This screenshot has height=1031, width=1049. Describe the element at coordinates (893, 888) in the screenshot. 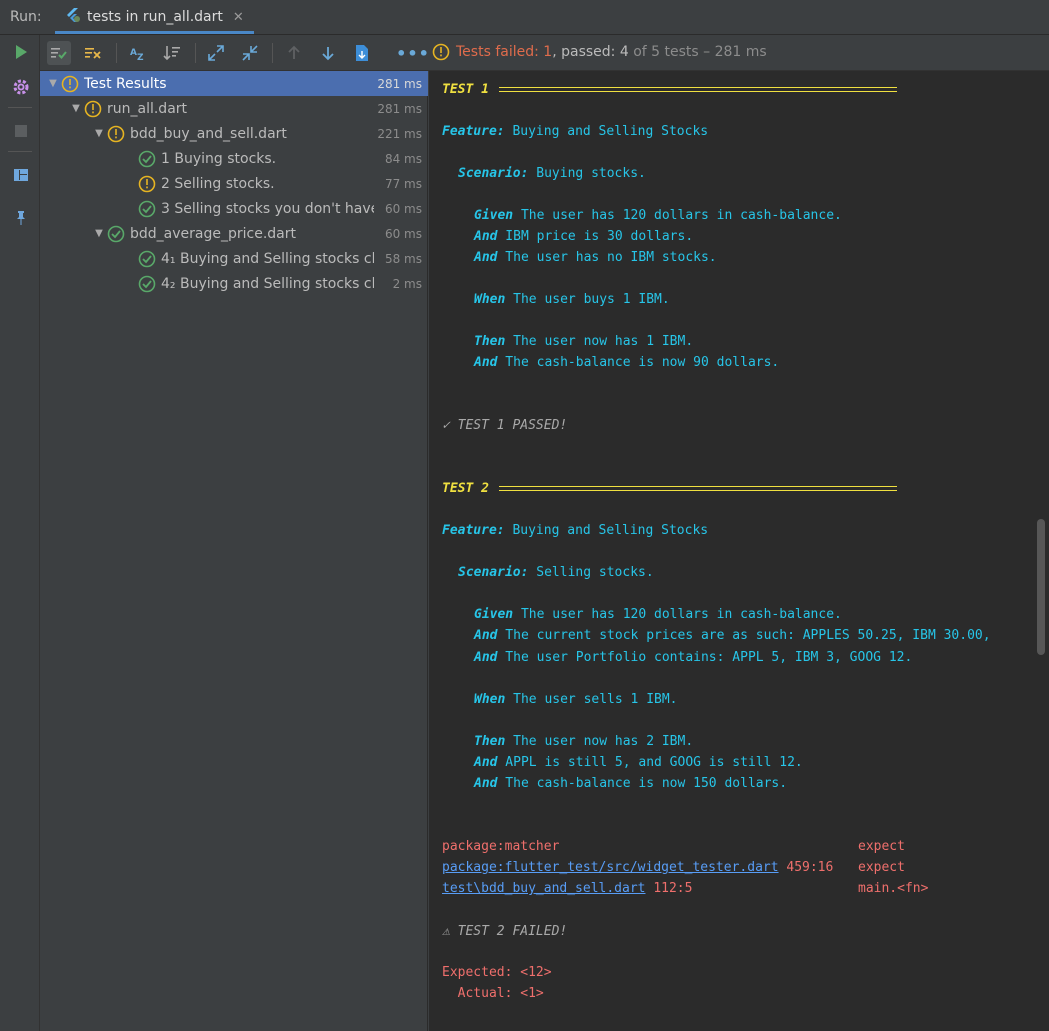

I see `trace-function: main.<fn>` at that location.